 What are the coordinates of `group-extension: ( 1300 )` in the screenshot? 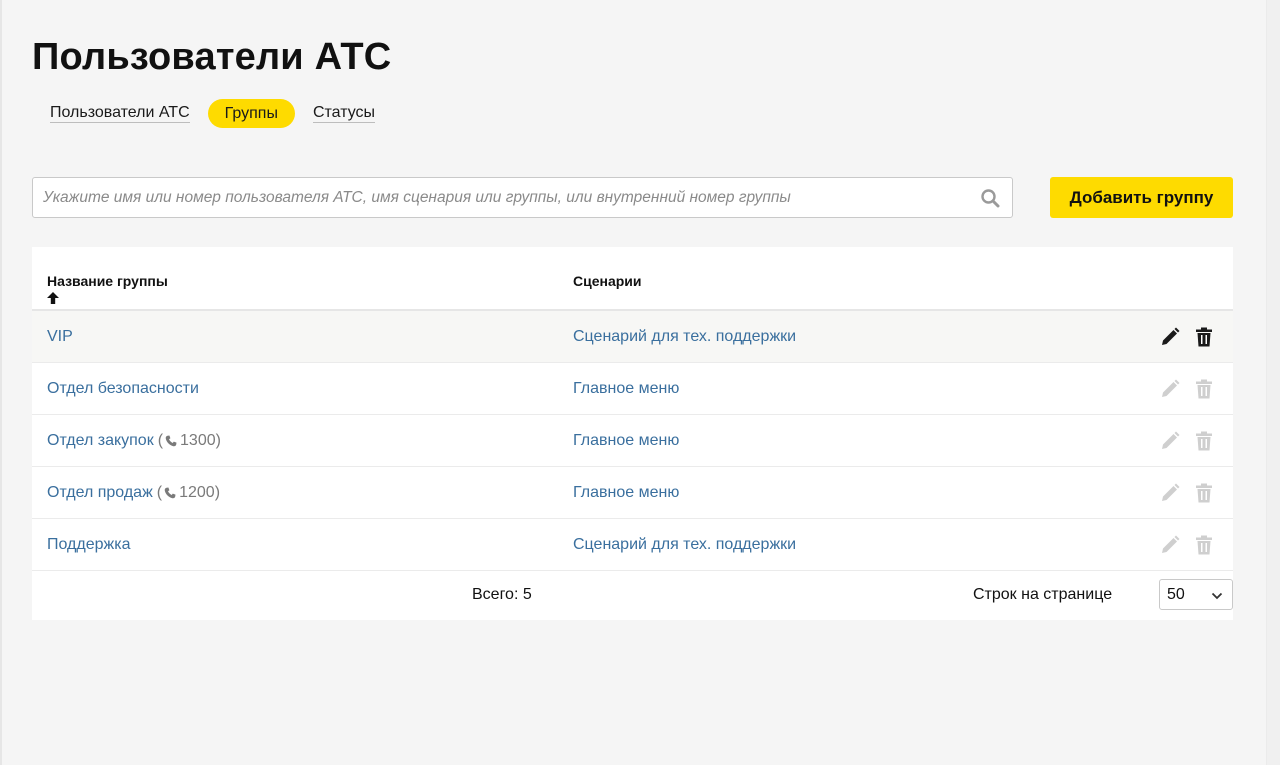 It's located at (189, 441).